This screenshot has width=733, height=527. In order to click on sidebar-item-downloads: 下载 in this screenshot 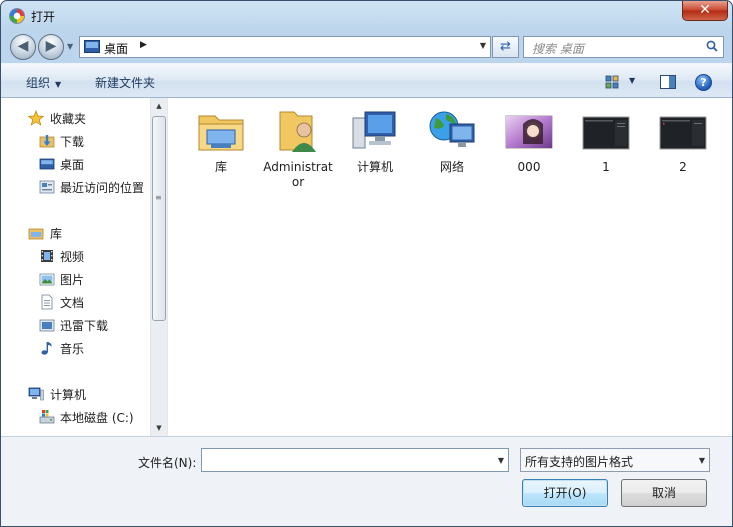, I will do `click(75, 141)`.